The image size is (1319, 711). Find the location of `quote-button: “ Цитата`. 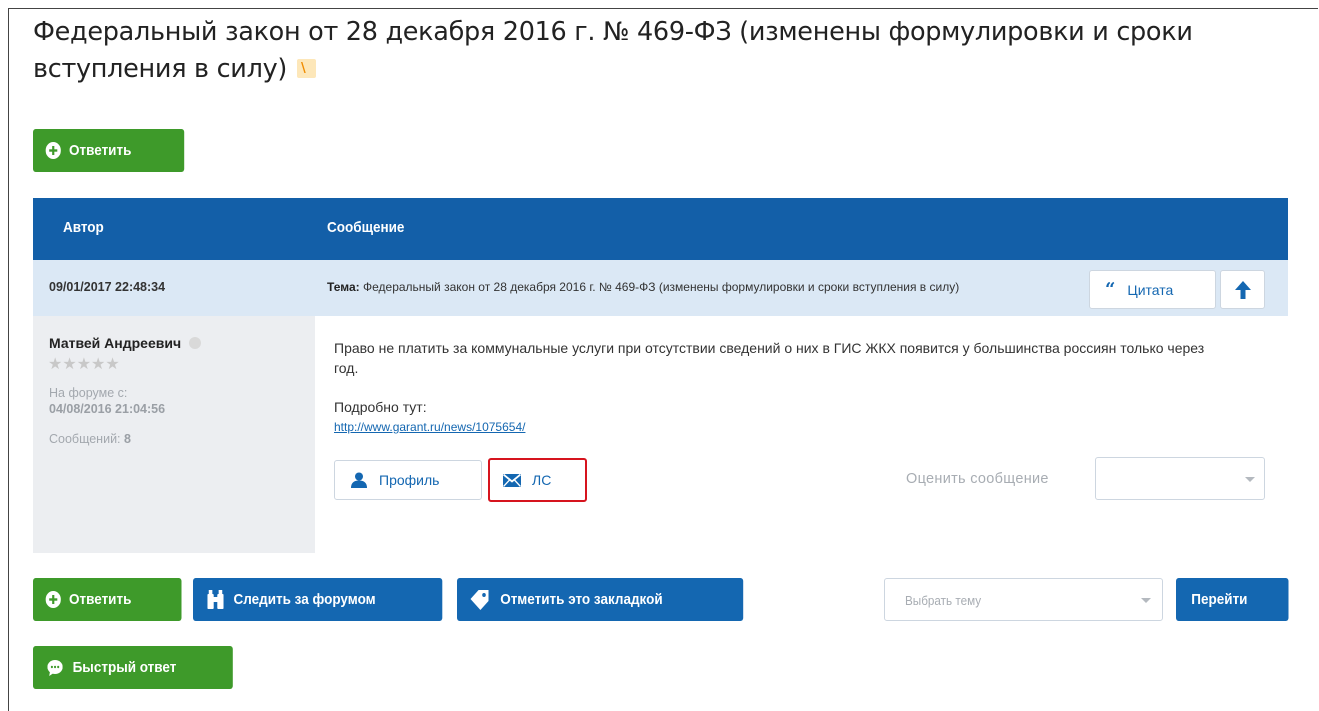

quote-button: “ Цитата is located at coordinates (1152, 289).